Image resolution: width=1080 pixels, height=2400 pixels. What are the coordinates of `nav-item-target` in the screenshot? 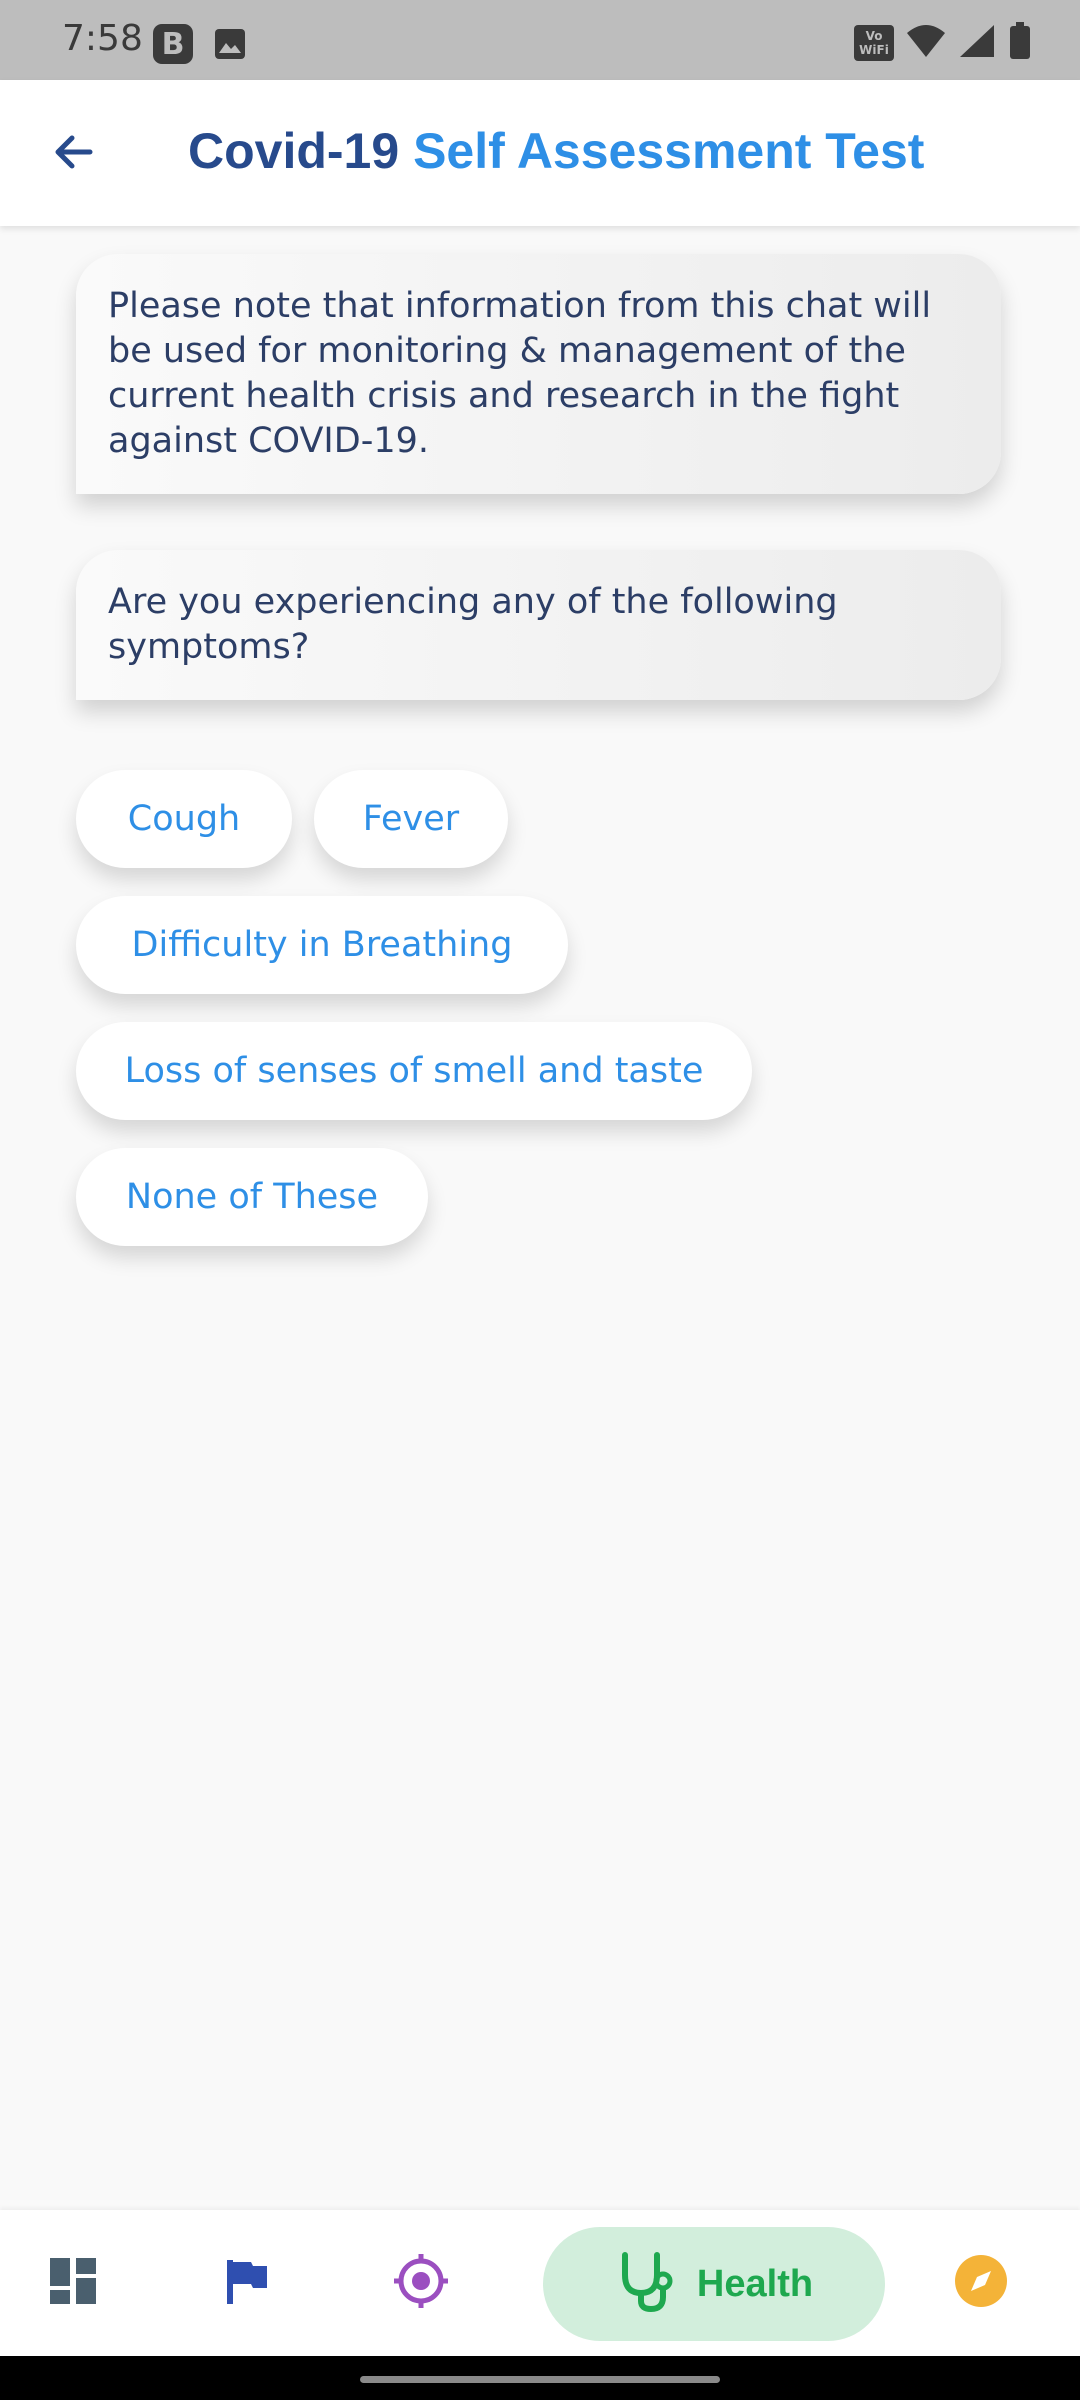 It's located at (421, 2283).